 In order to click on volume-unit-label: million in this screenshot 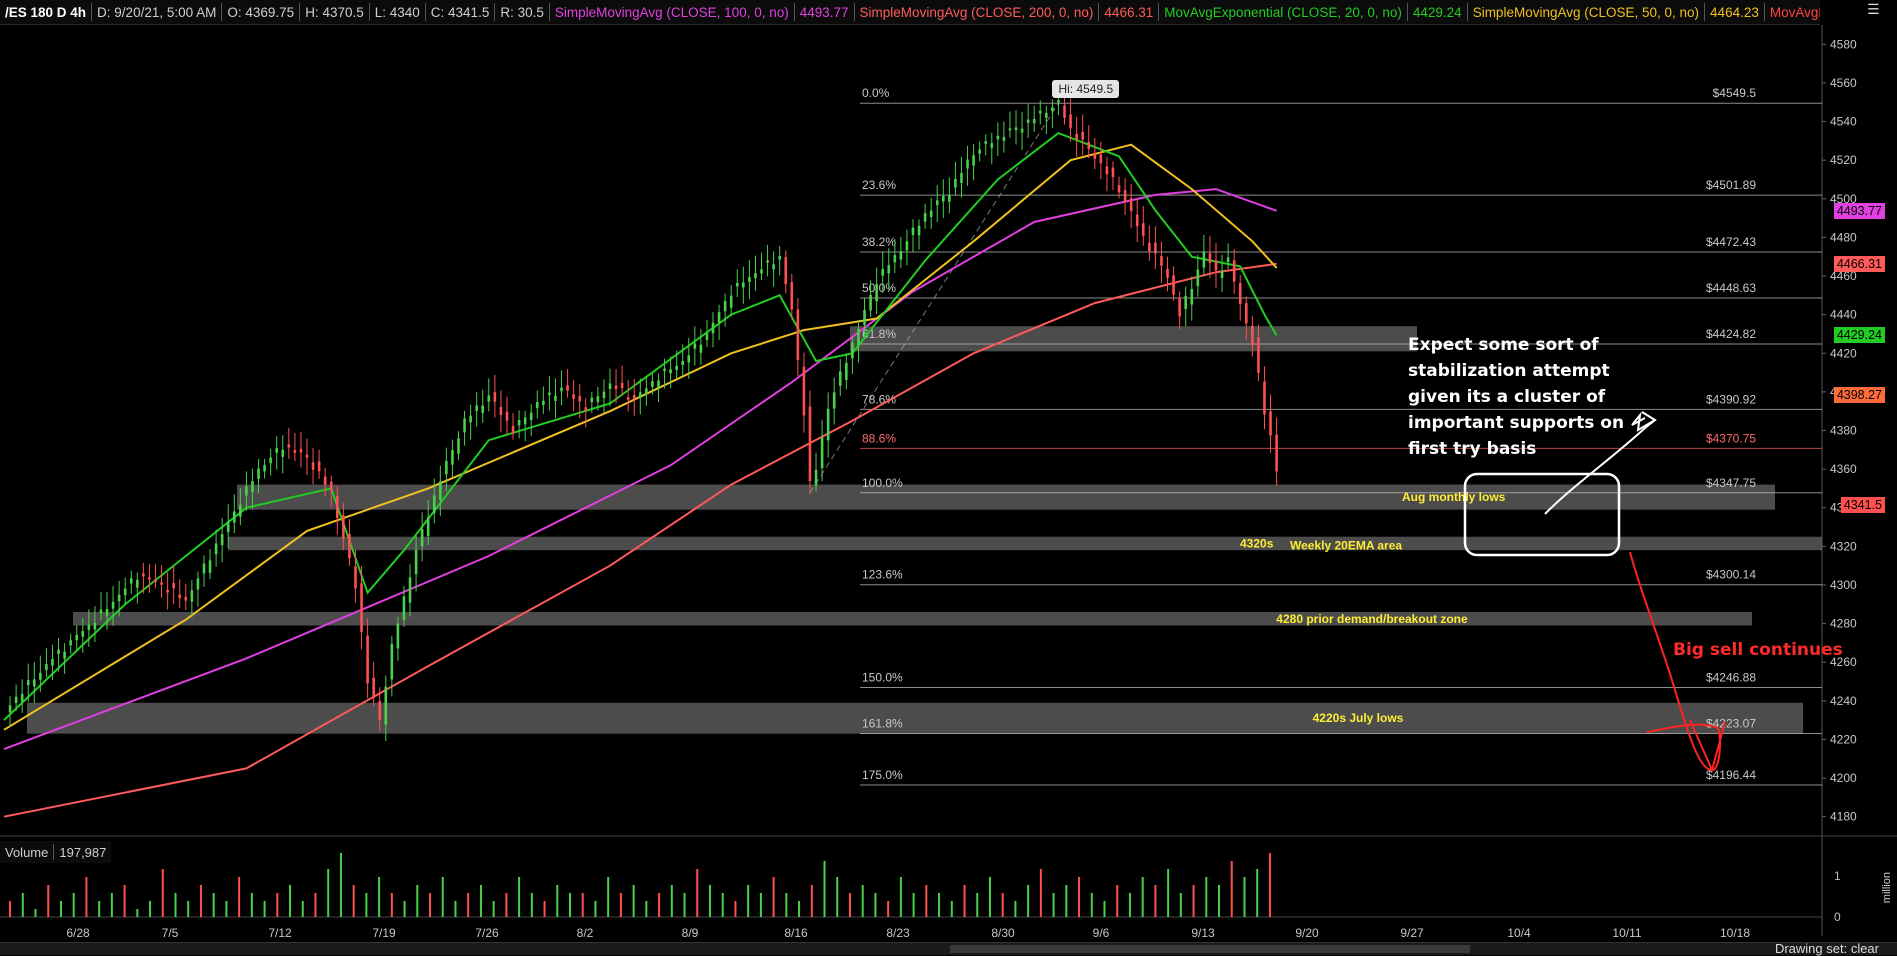, I will do `click(1887, 888)`.